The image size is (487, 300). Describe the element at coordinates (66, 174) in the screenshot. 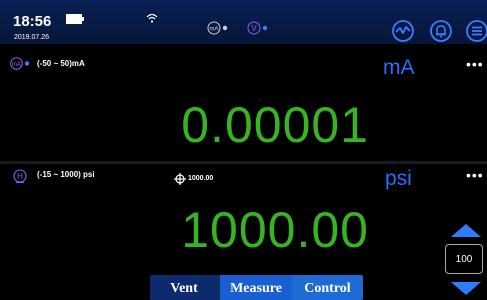

I see `channel-2-range: (-15 ~ 1000) psi` at that location.